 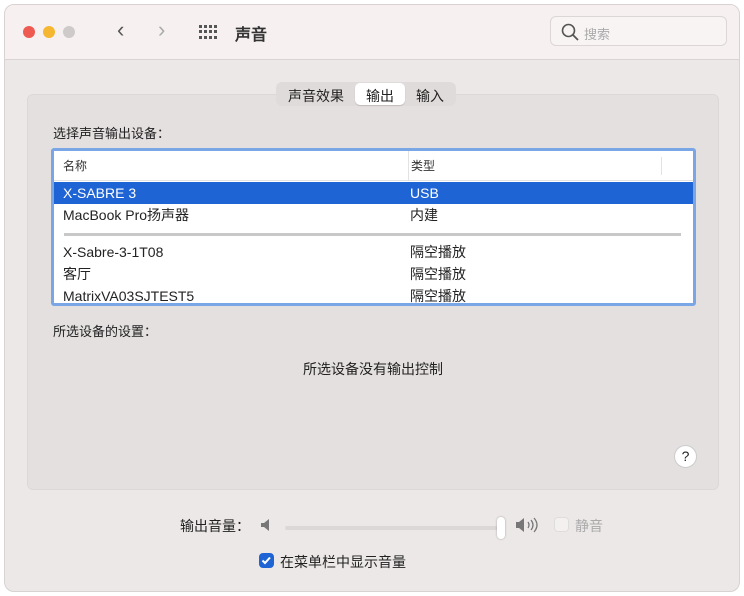 I want to click on table-row: X-SABRE 3 USB, so click(x=373, y=193).